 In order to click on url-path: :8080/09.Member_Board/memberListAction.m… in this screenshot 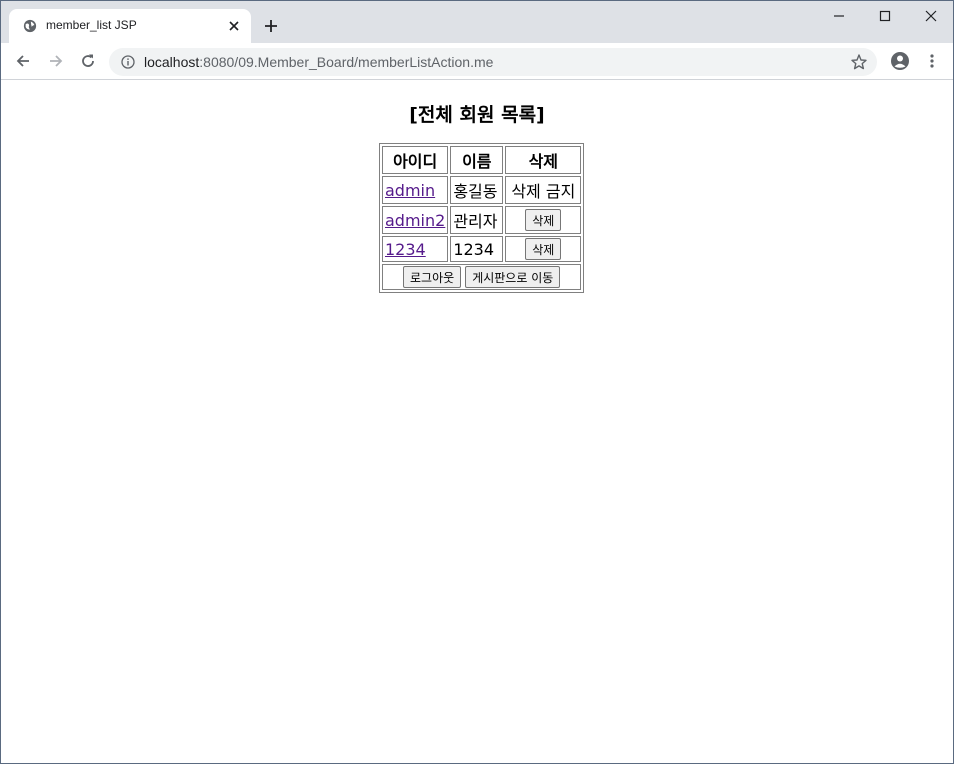, I will do `click(346, 62)`.